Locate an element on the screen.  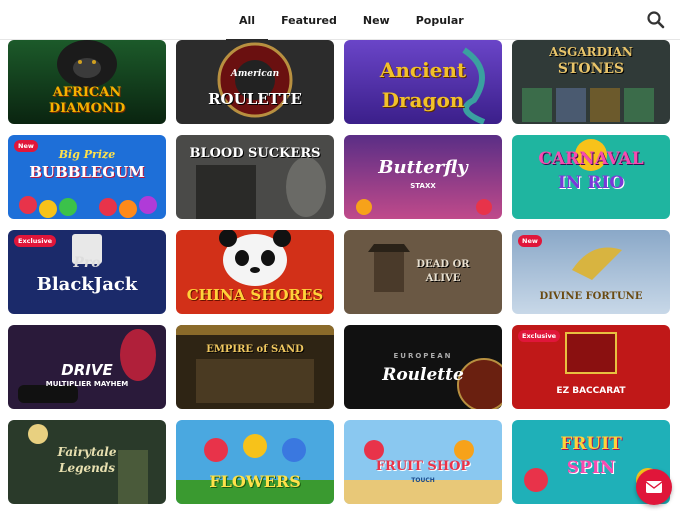
tab-popular: Popular is located at coordinates (440, 20).